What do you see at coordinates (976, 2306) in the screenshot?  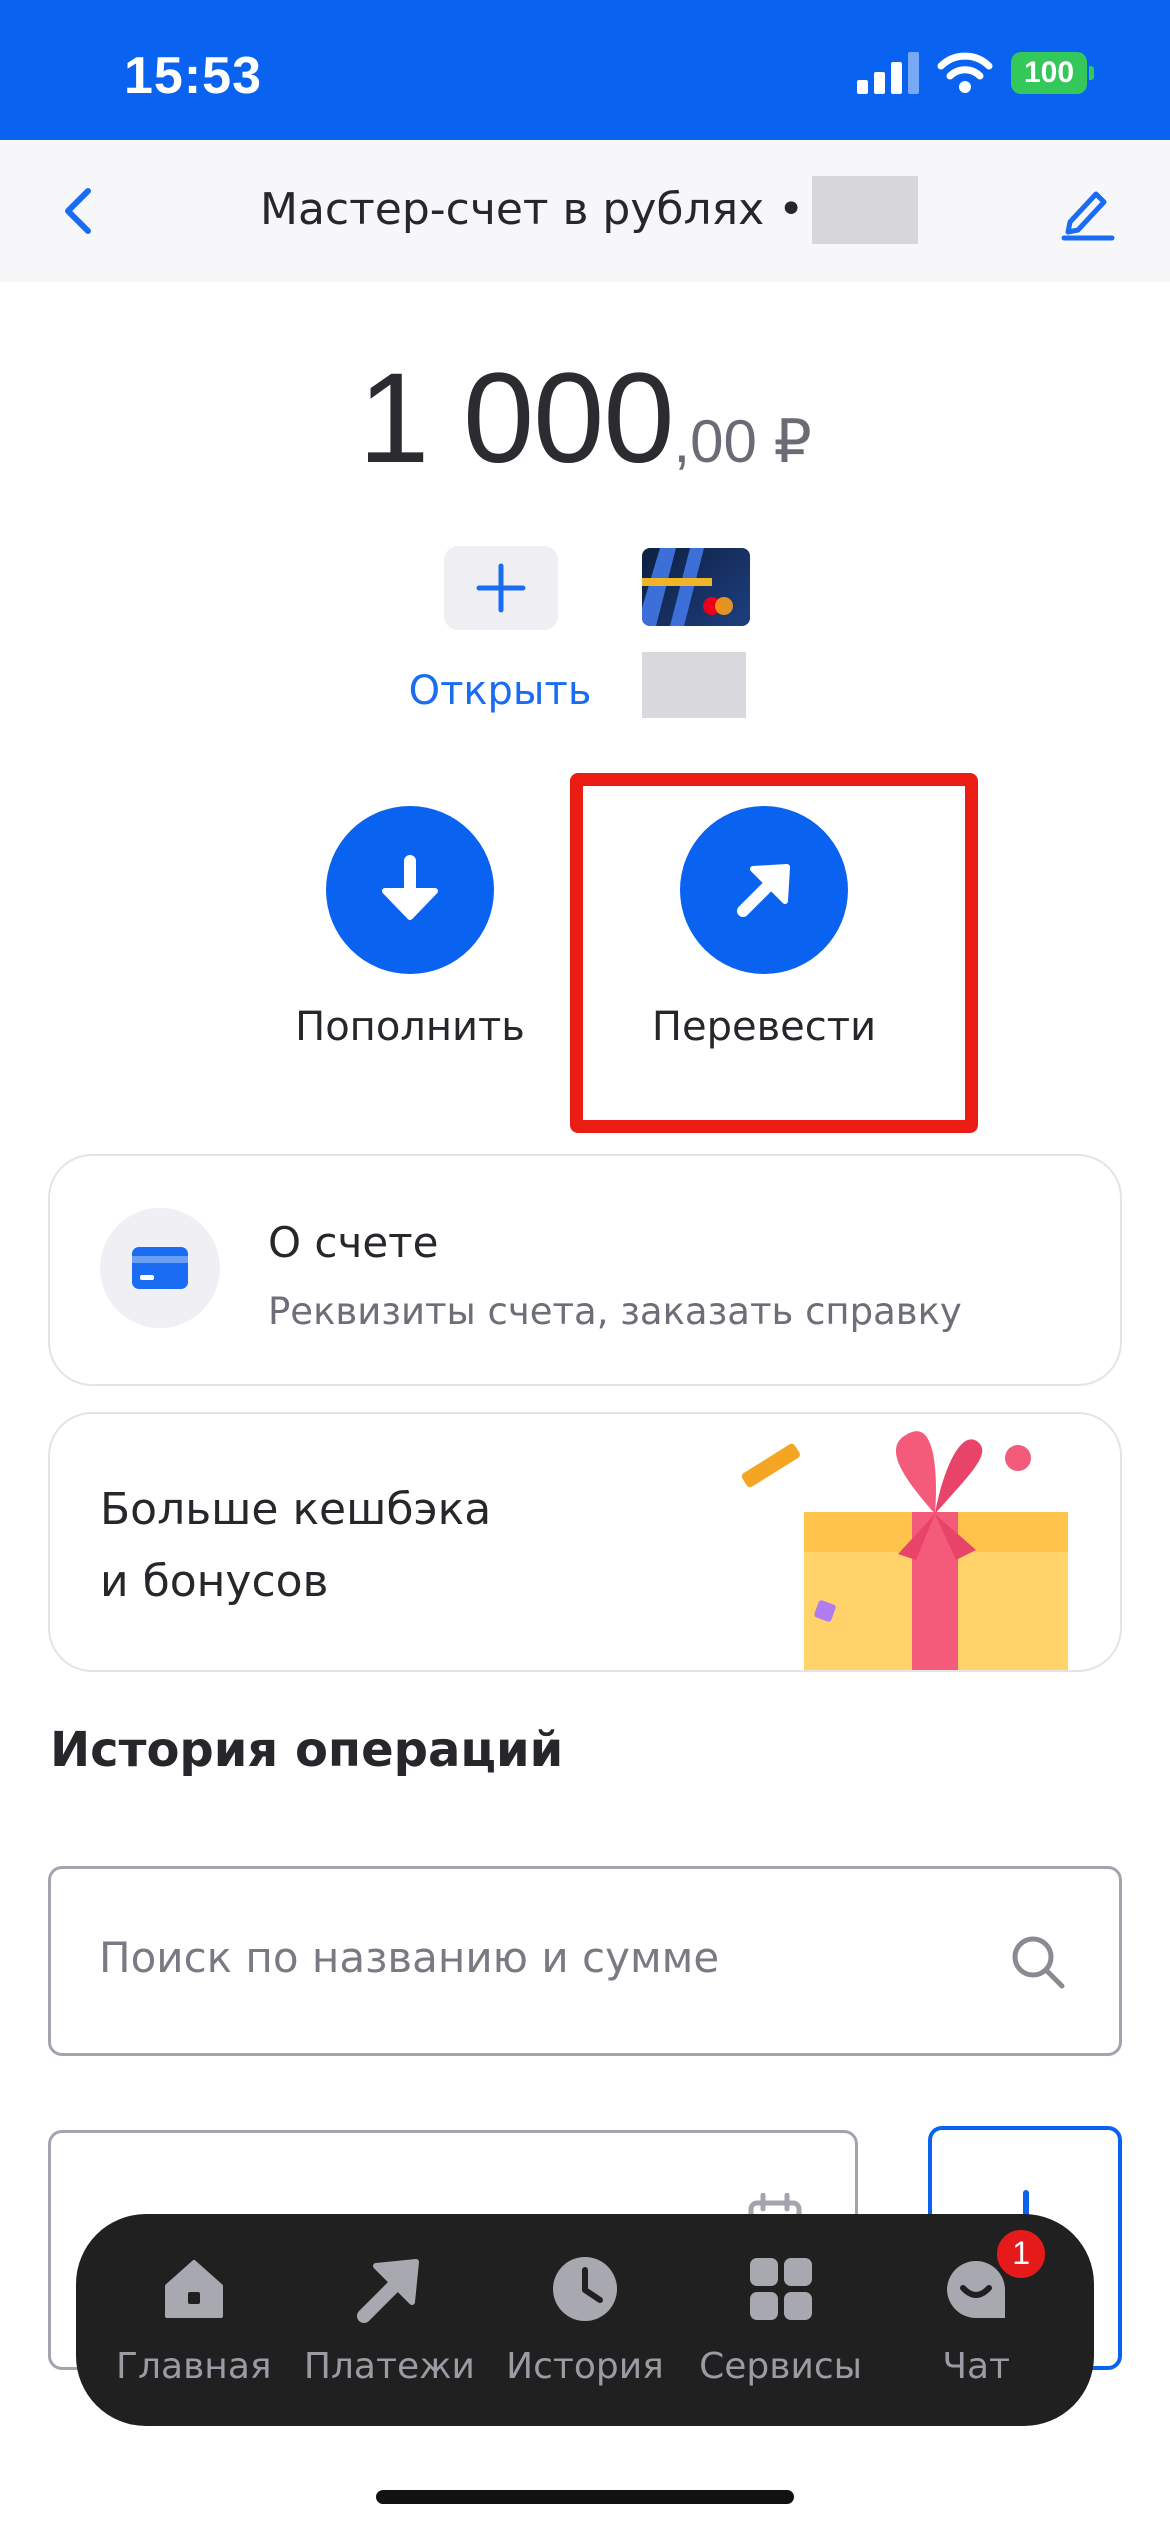 I see `tab-chat: 1 Чат` at bounding box center [976, 2306].